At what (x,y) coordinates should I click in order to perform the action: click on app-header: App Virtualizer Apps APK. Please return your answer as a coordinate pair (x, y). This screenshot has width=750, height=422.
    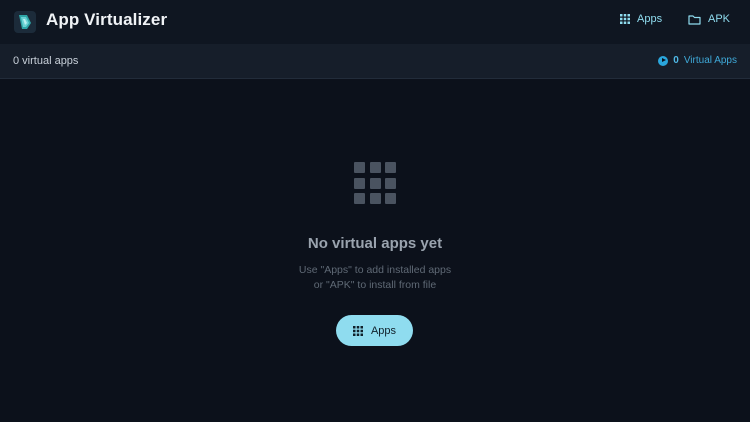
    Looking at the image, I should click on (375, 22).